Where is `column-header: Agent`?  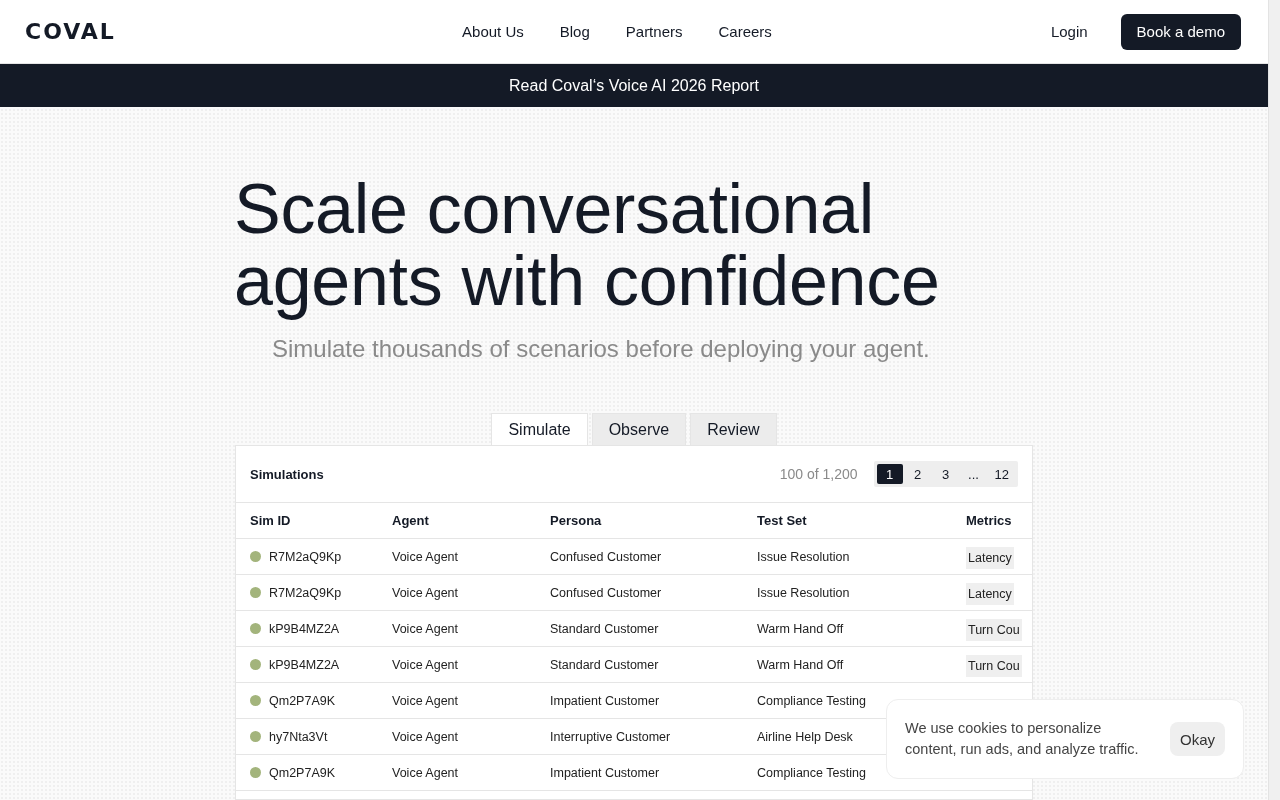 column-header: Agent is located at coordinates (411, 520).